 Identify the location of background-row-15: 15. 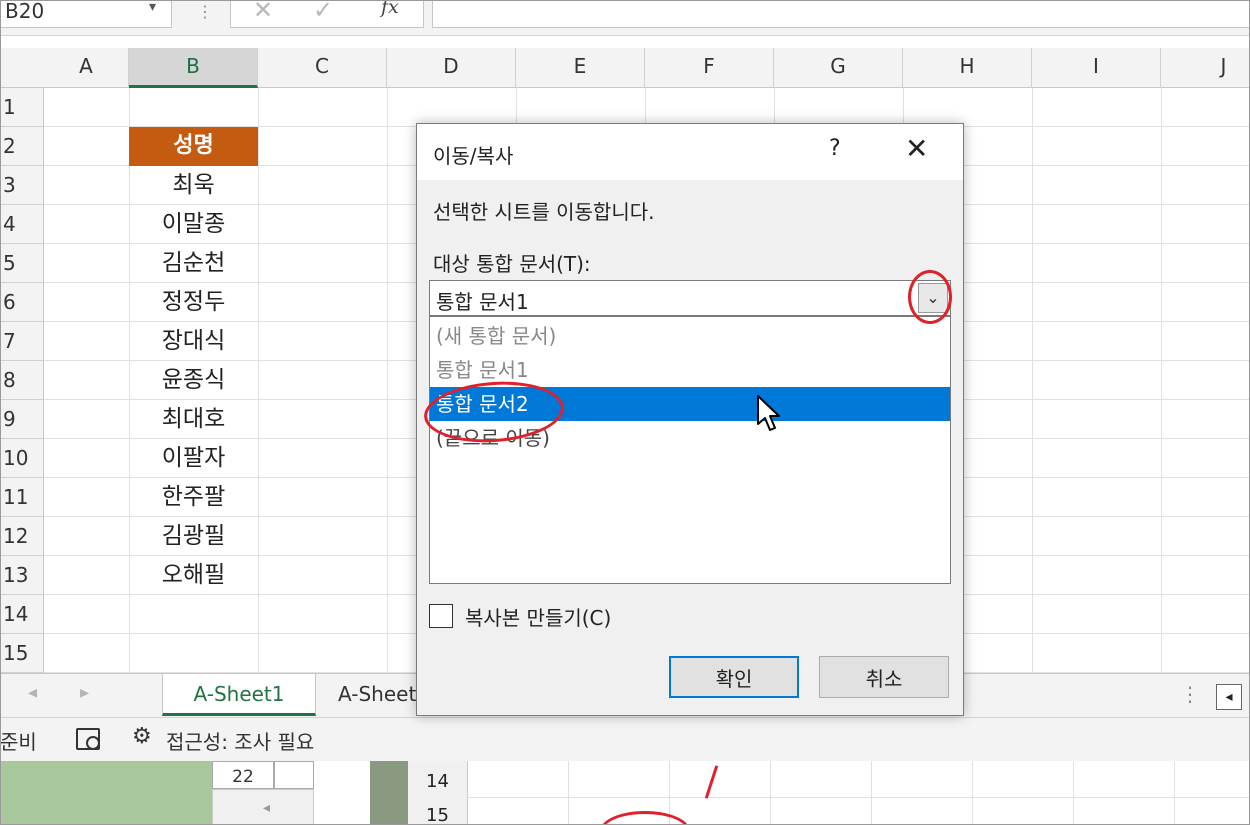
(437, 815).